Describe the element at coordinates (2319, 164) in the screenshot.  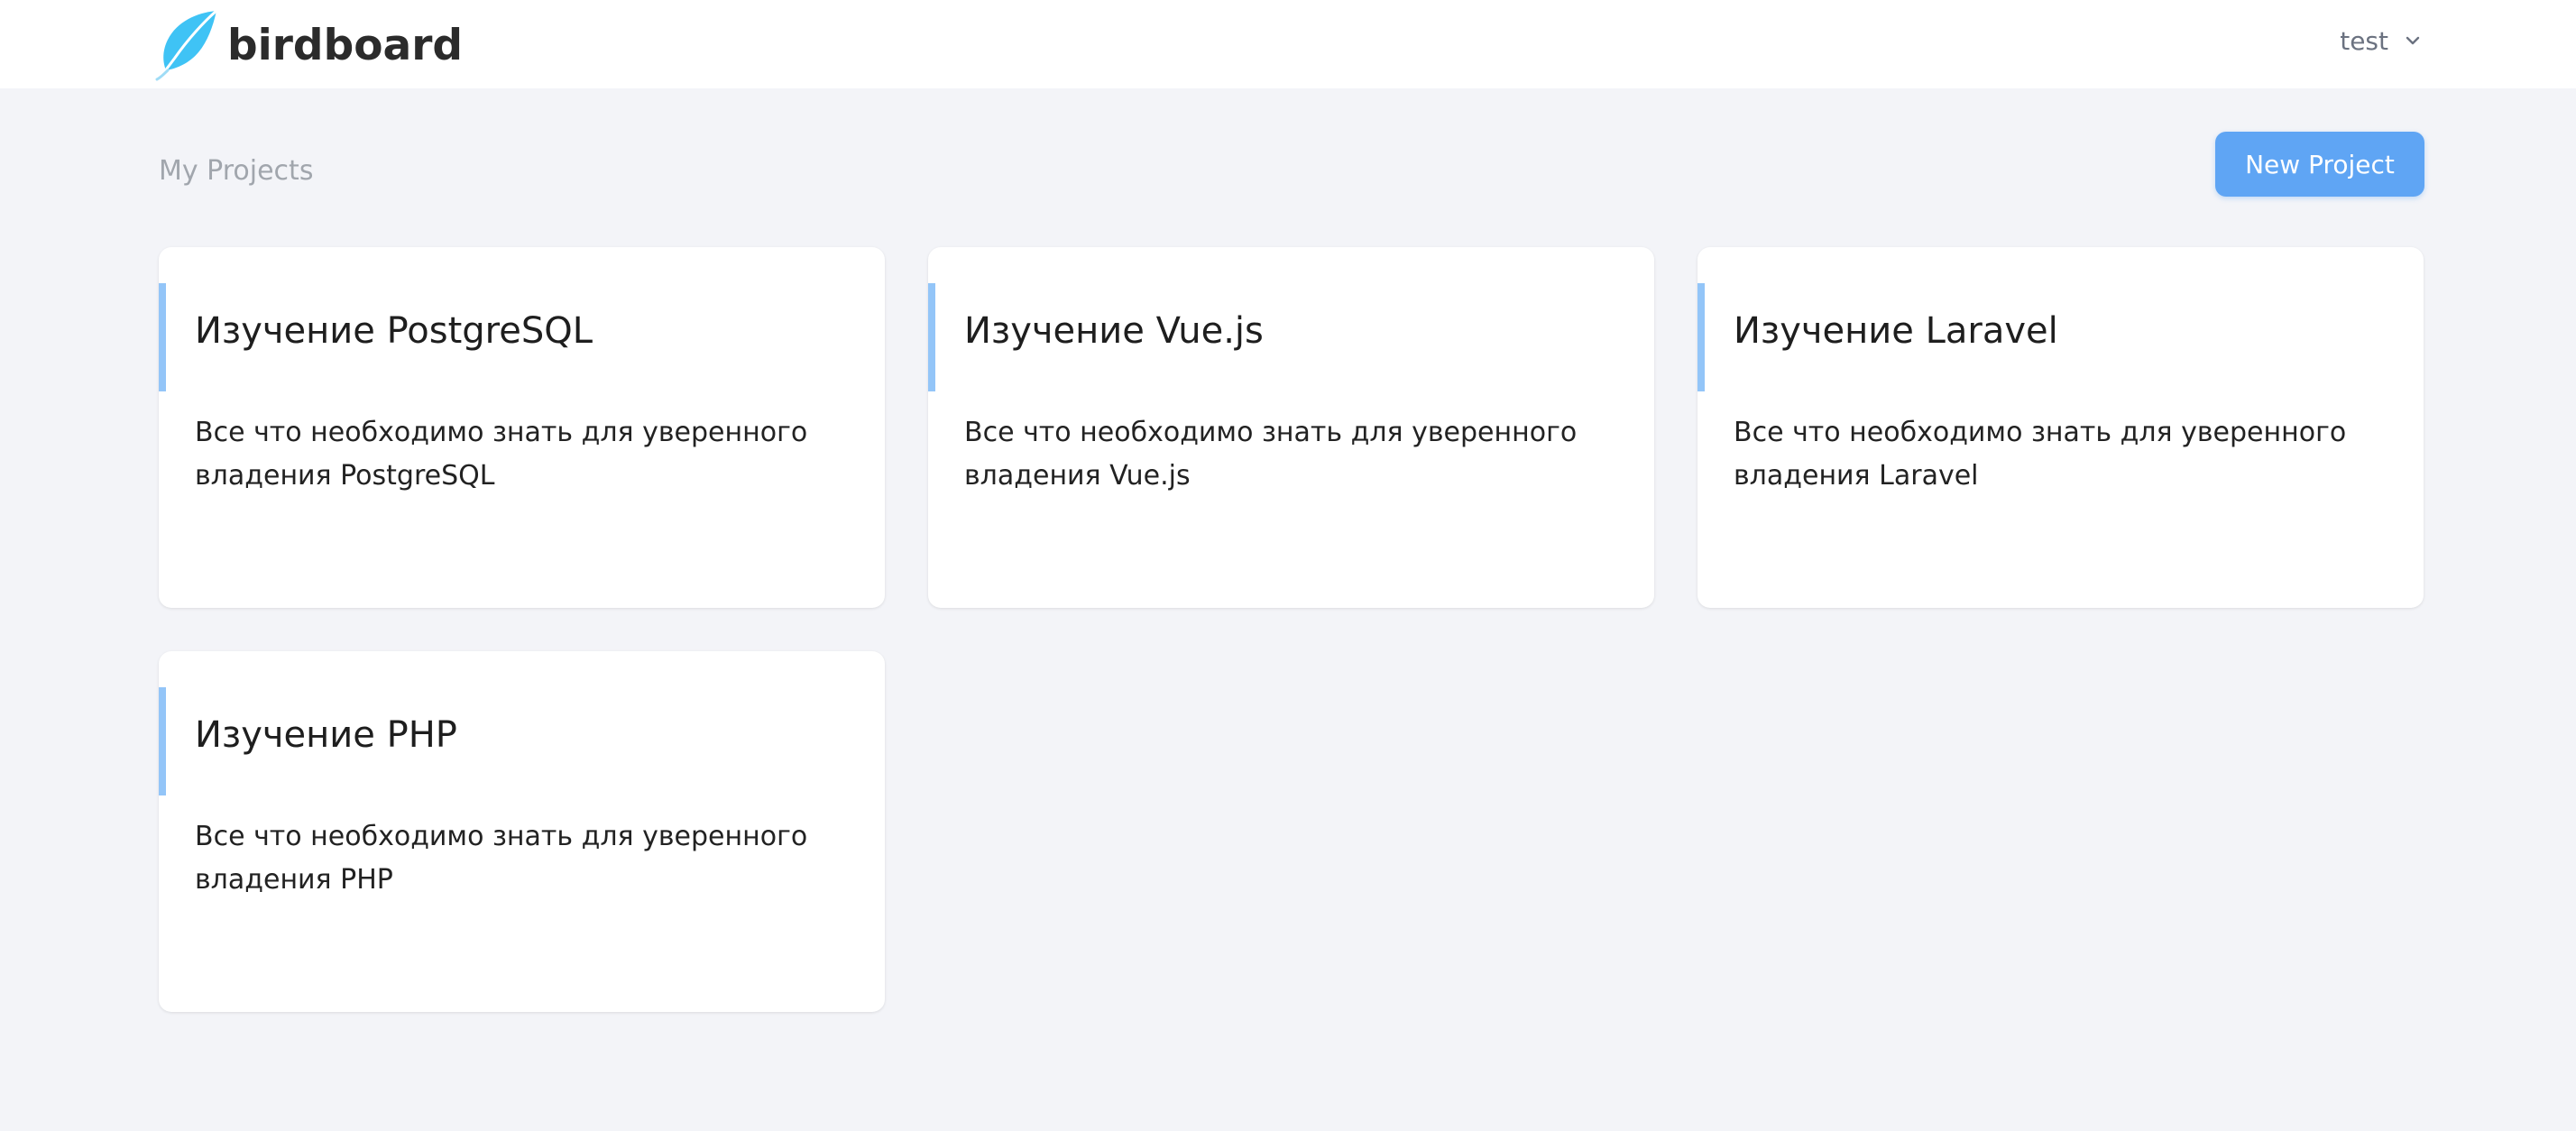
I see `new-project-button: New Project` at that location.